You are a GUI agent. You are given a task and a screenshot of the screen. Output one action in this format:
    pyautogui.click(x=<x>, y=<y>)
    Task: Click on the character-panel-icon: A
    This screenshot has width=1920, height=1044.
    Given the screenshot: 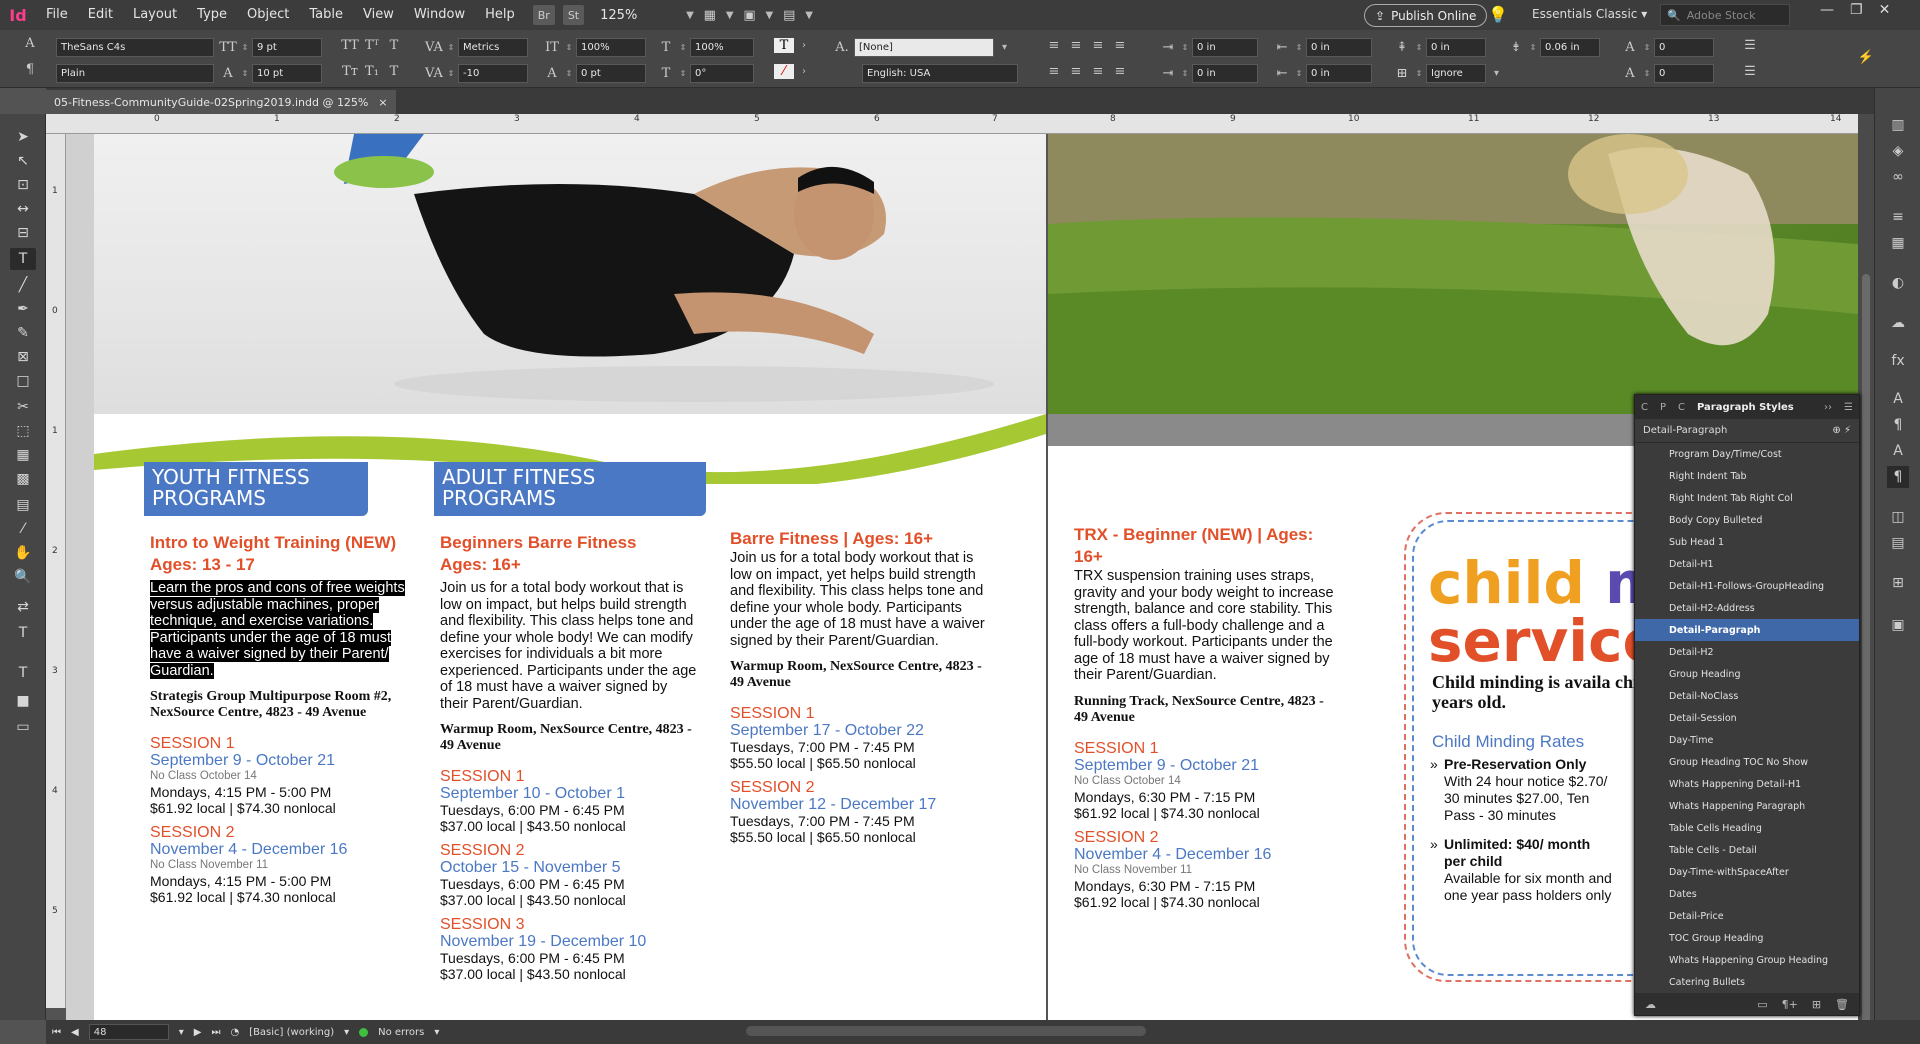 What is the action you would take?
    pyautogui.click(x=1898, y=399)
    